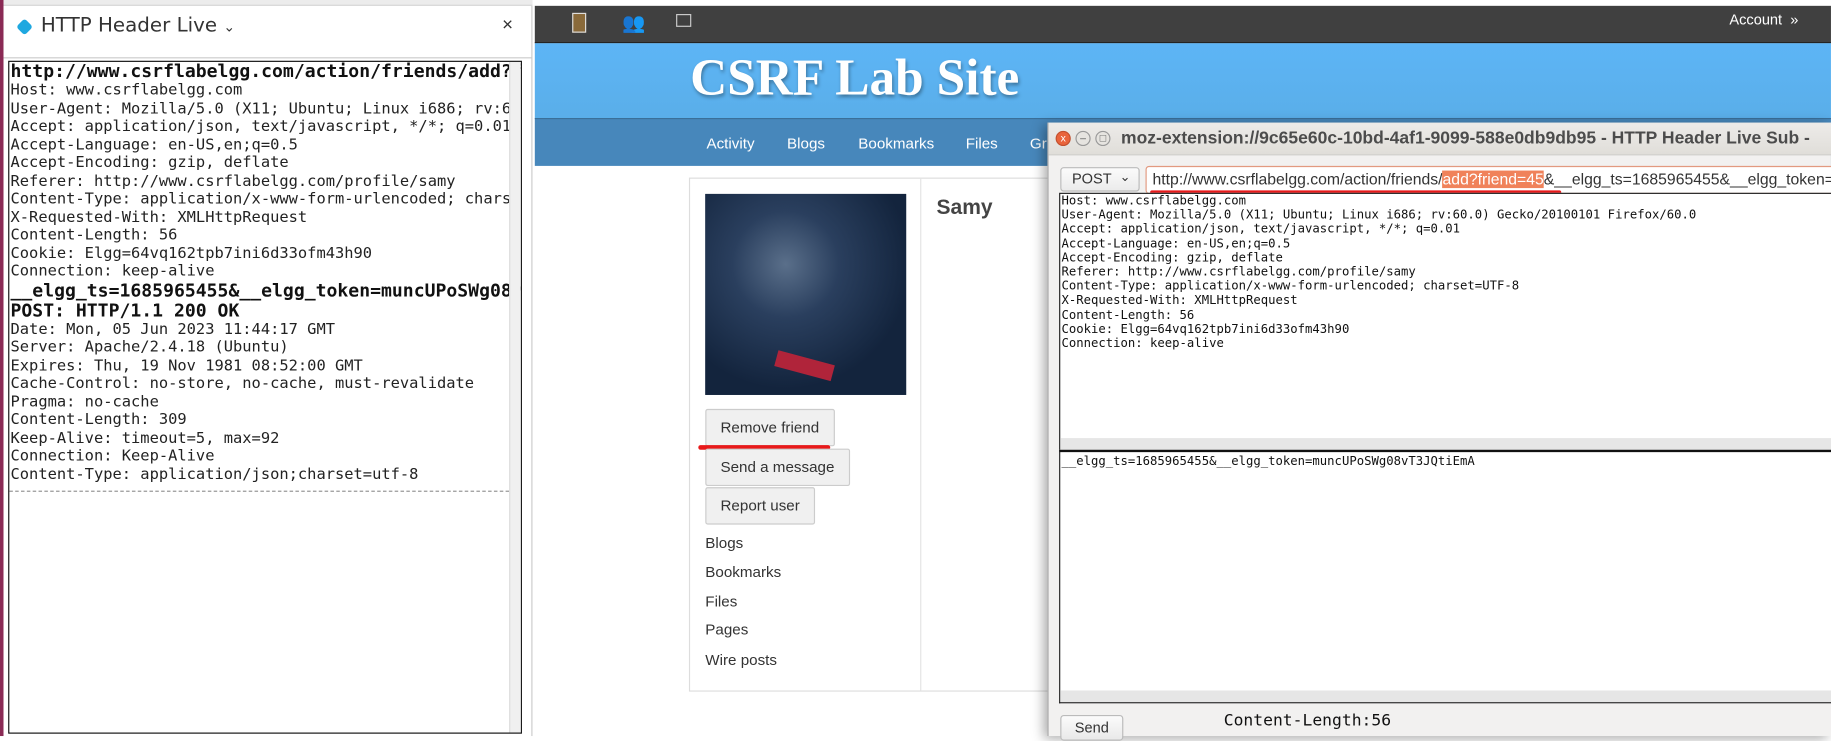  I want to click on account-label: Account, so click(1756, 20).